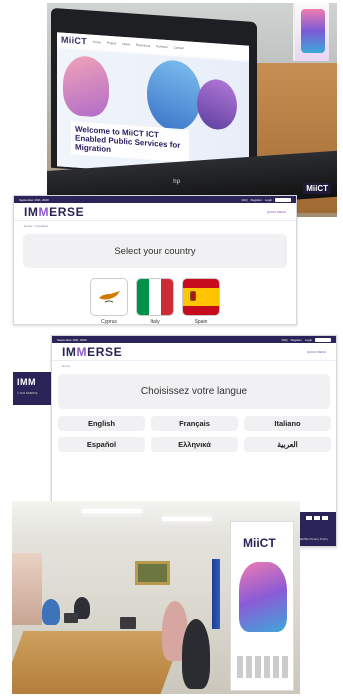 This screenshot has height=697, width=343. I want to click on country-label: Italy, so click(155, 322).